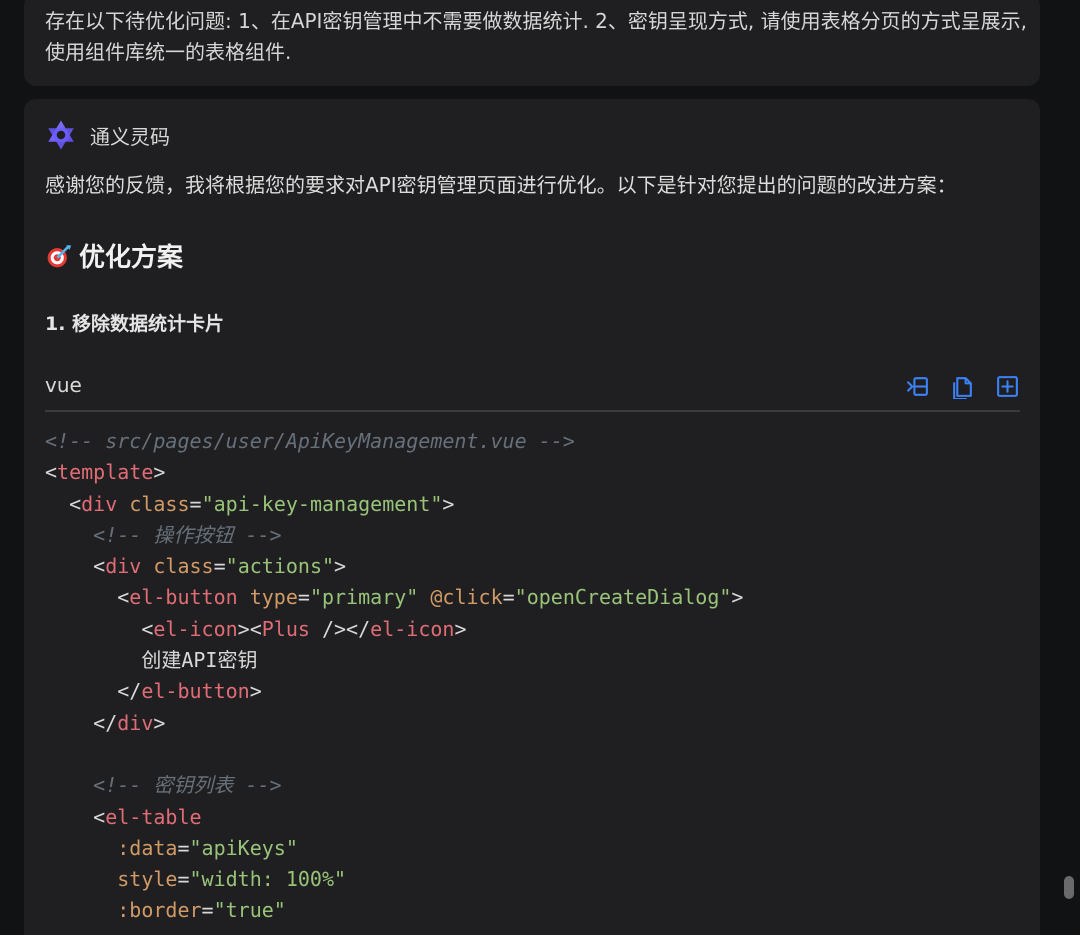 The height and width of the screenshot is (935, 1080). Describe the element at coordinates (105, 472) in the screenshot. I see `code-token: template` at that location.